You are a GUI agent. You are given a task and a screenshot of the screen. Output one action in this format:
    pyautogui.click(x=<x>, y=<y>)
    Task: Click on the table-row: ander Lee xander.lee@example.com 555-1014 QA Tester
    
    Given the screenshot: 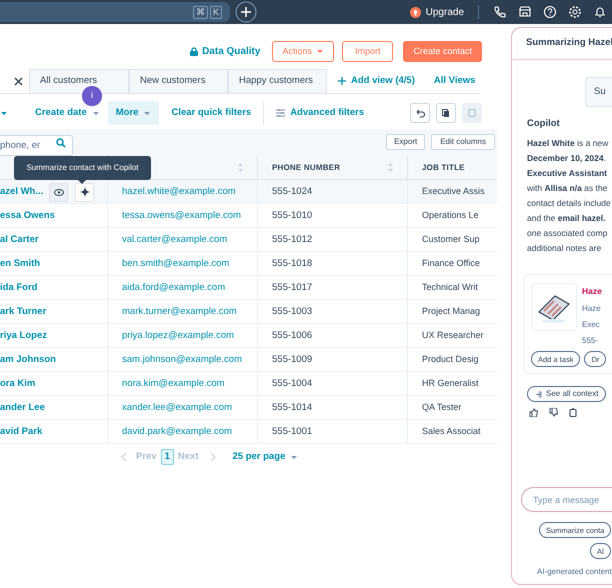 What is the action you would take?
    pyautogui.click(x=248, y=408)
    